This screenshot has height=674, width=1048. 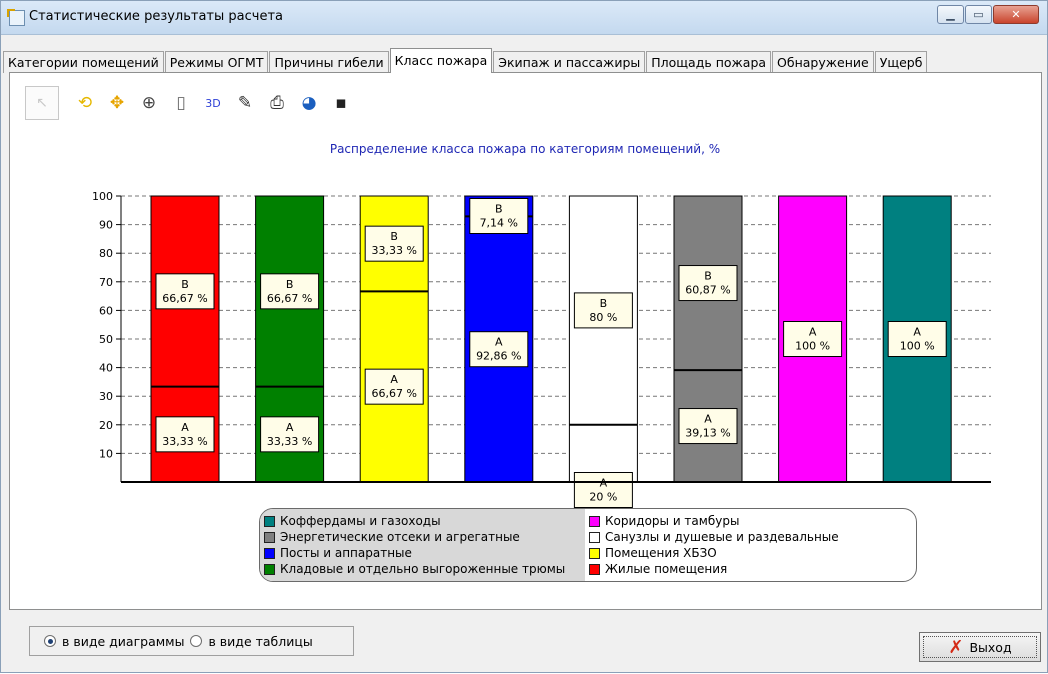 I want to click on y-tick-label: 90, so click(x=106, y=225).